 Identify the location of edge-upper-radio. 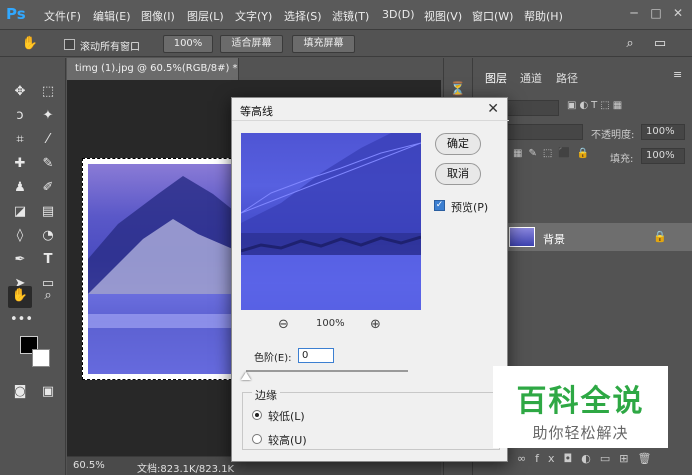
(257, 439).